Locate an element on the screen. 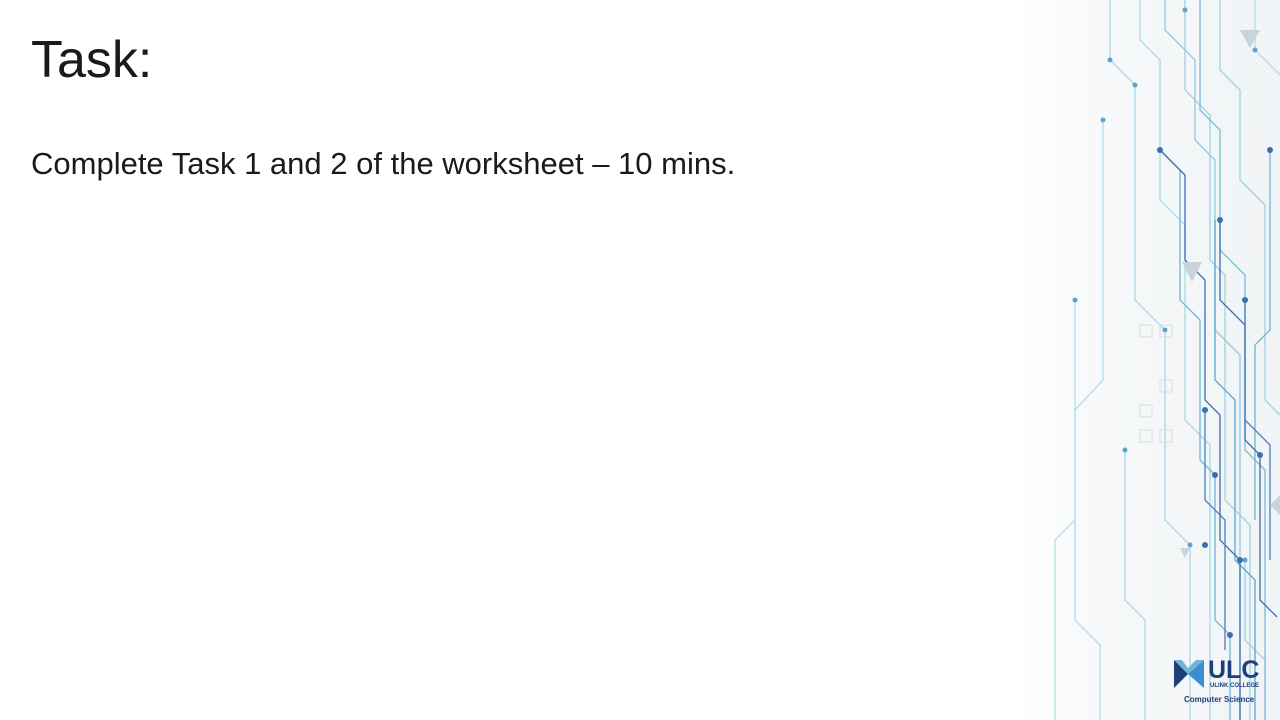 This screenshot has height=720, width=1280. slide-title: Task: is located at coordinates (92, 60).